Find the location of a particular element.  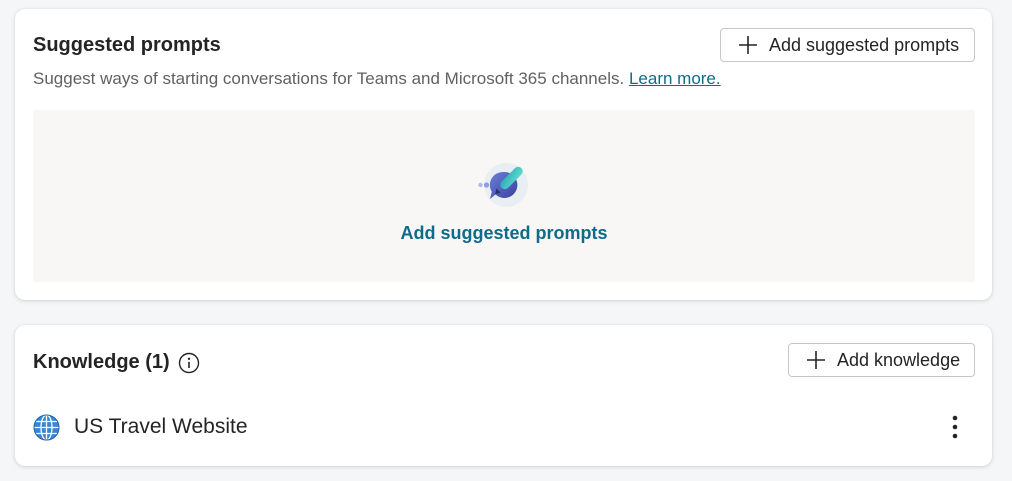

add-knowledge-button: Add knowledge is located at coordinates (881, 360).